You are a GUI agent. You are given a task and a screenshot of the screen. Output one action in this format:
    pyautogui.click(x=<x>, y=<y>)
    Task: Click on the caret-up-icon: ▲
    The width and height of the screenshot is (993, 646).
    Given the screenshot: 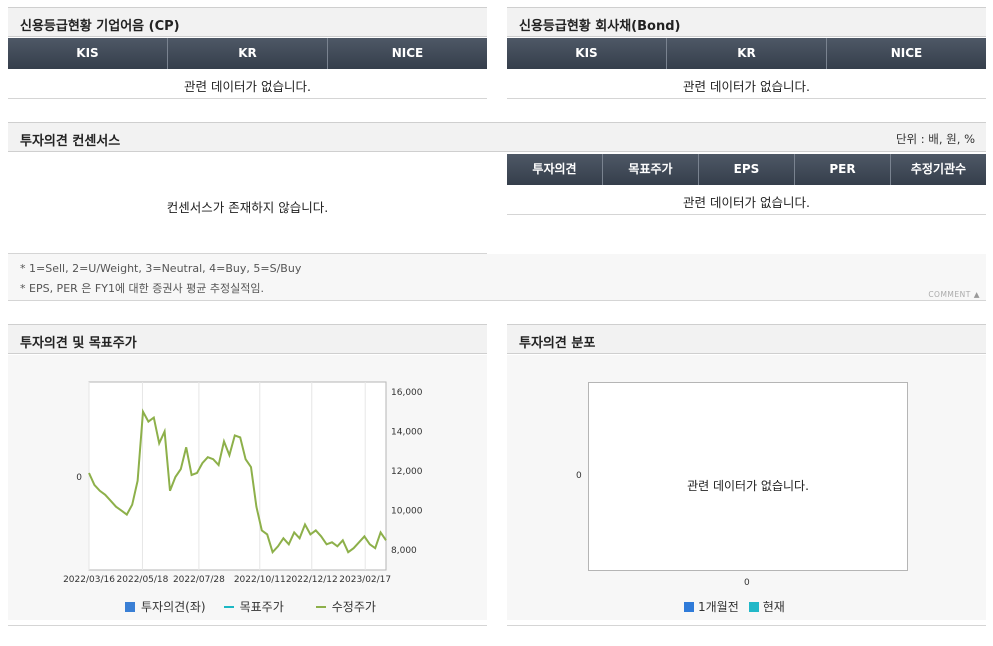 What is the action you would take?
    pyautogui.click(x=976, y=294)
    